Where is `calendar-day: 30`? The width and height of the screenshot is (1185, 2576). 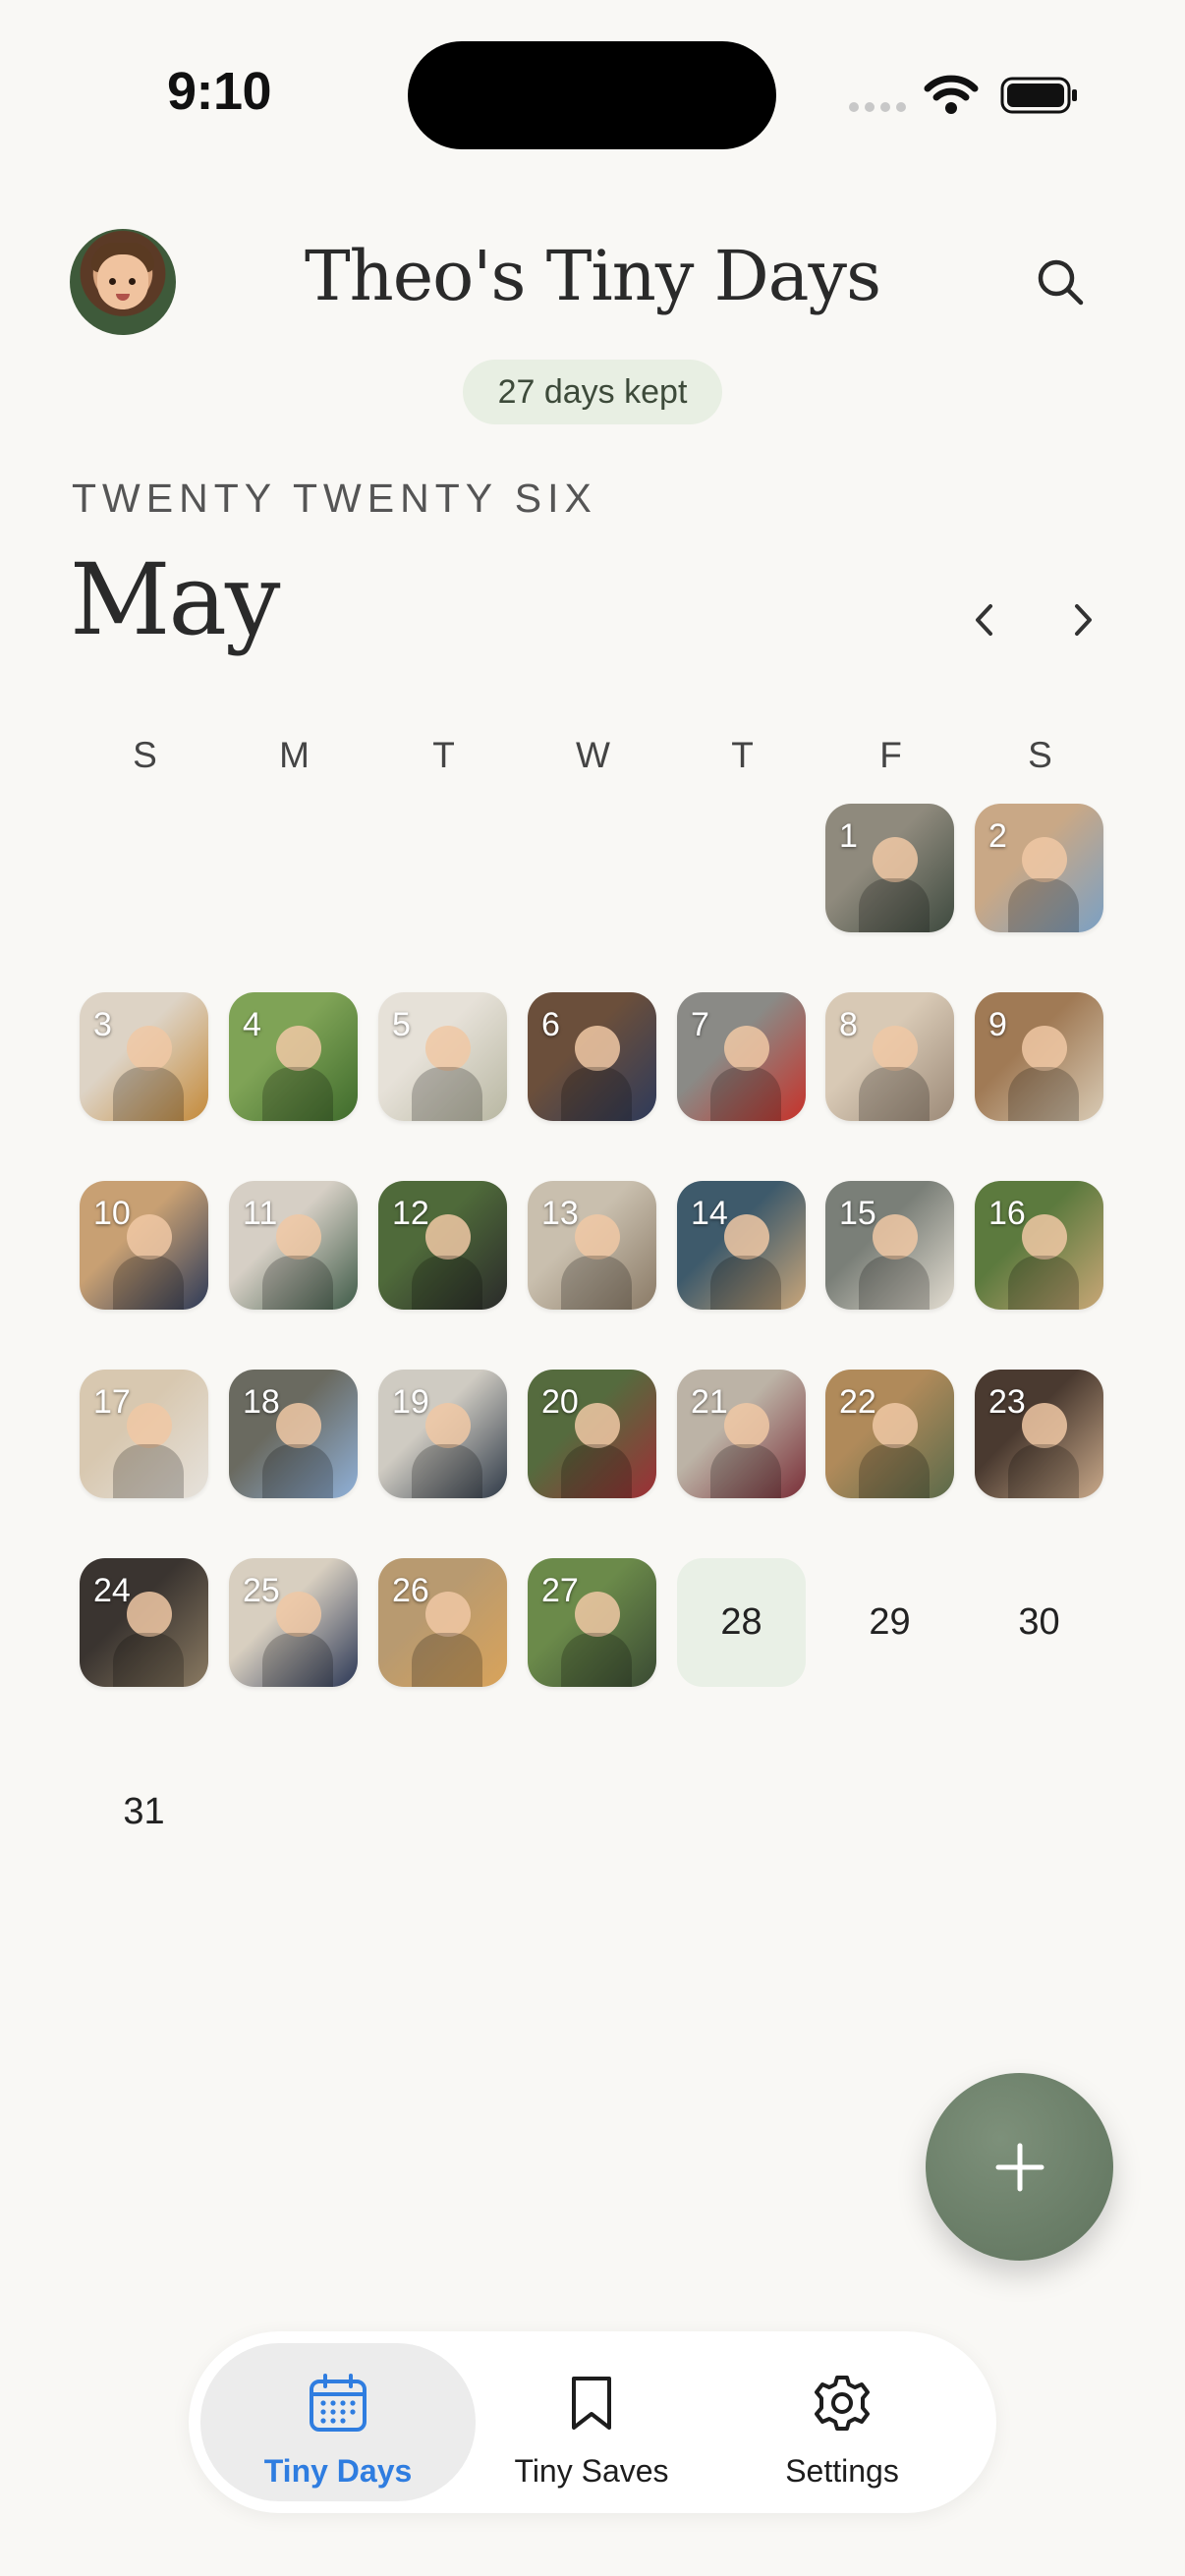
calendar-day: 30 is located at coordinates (1039, 1622).